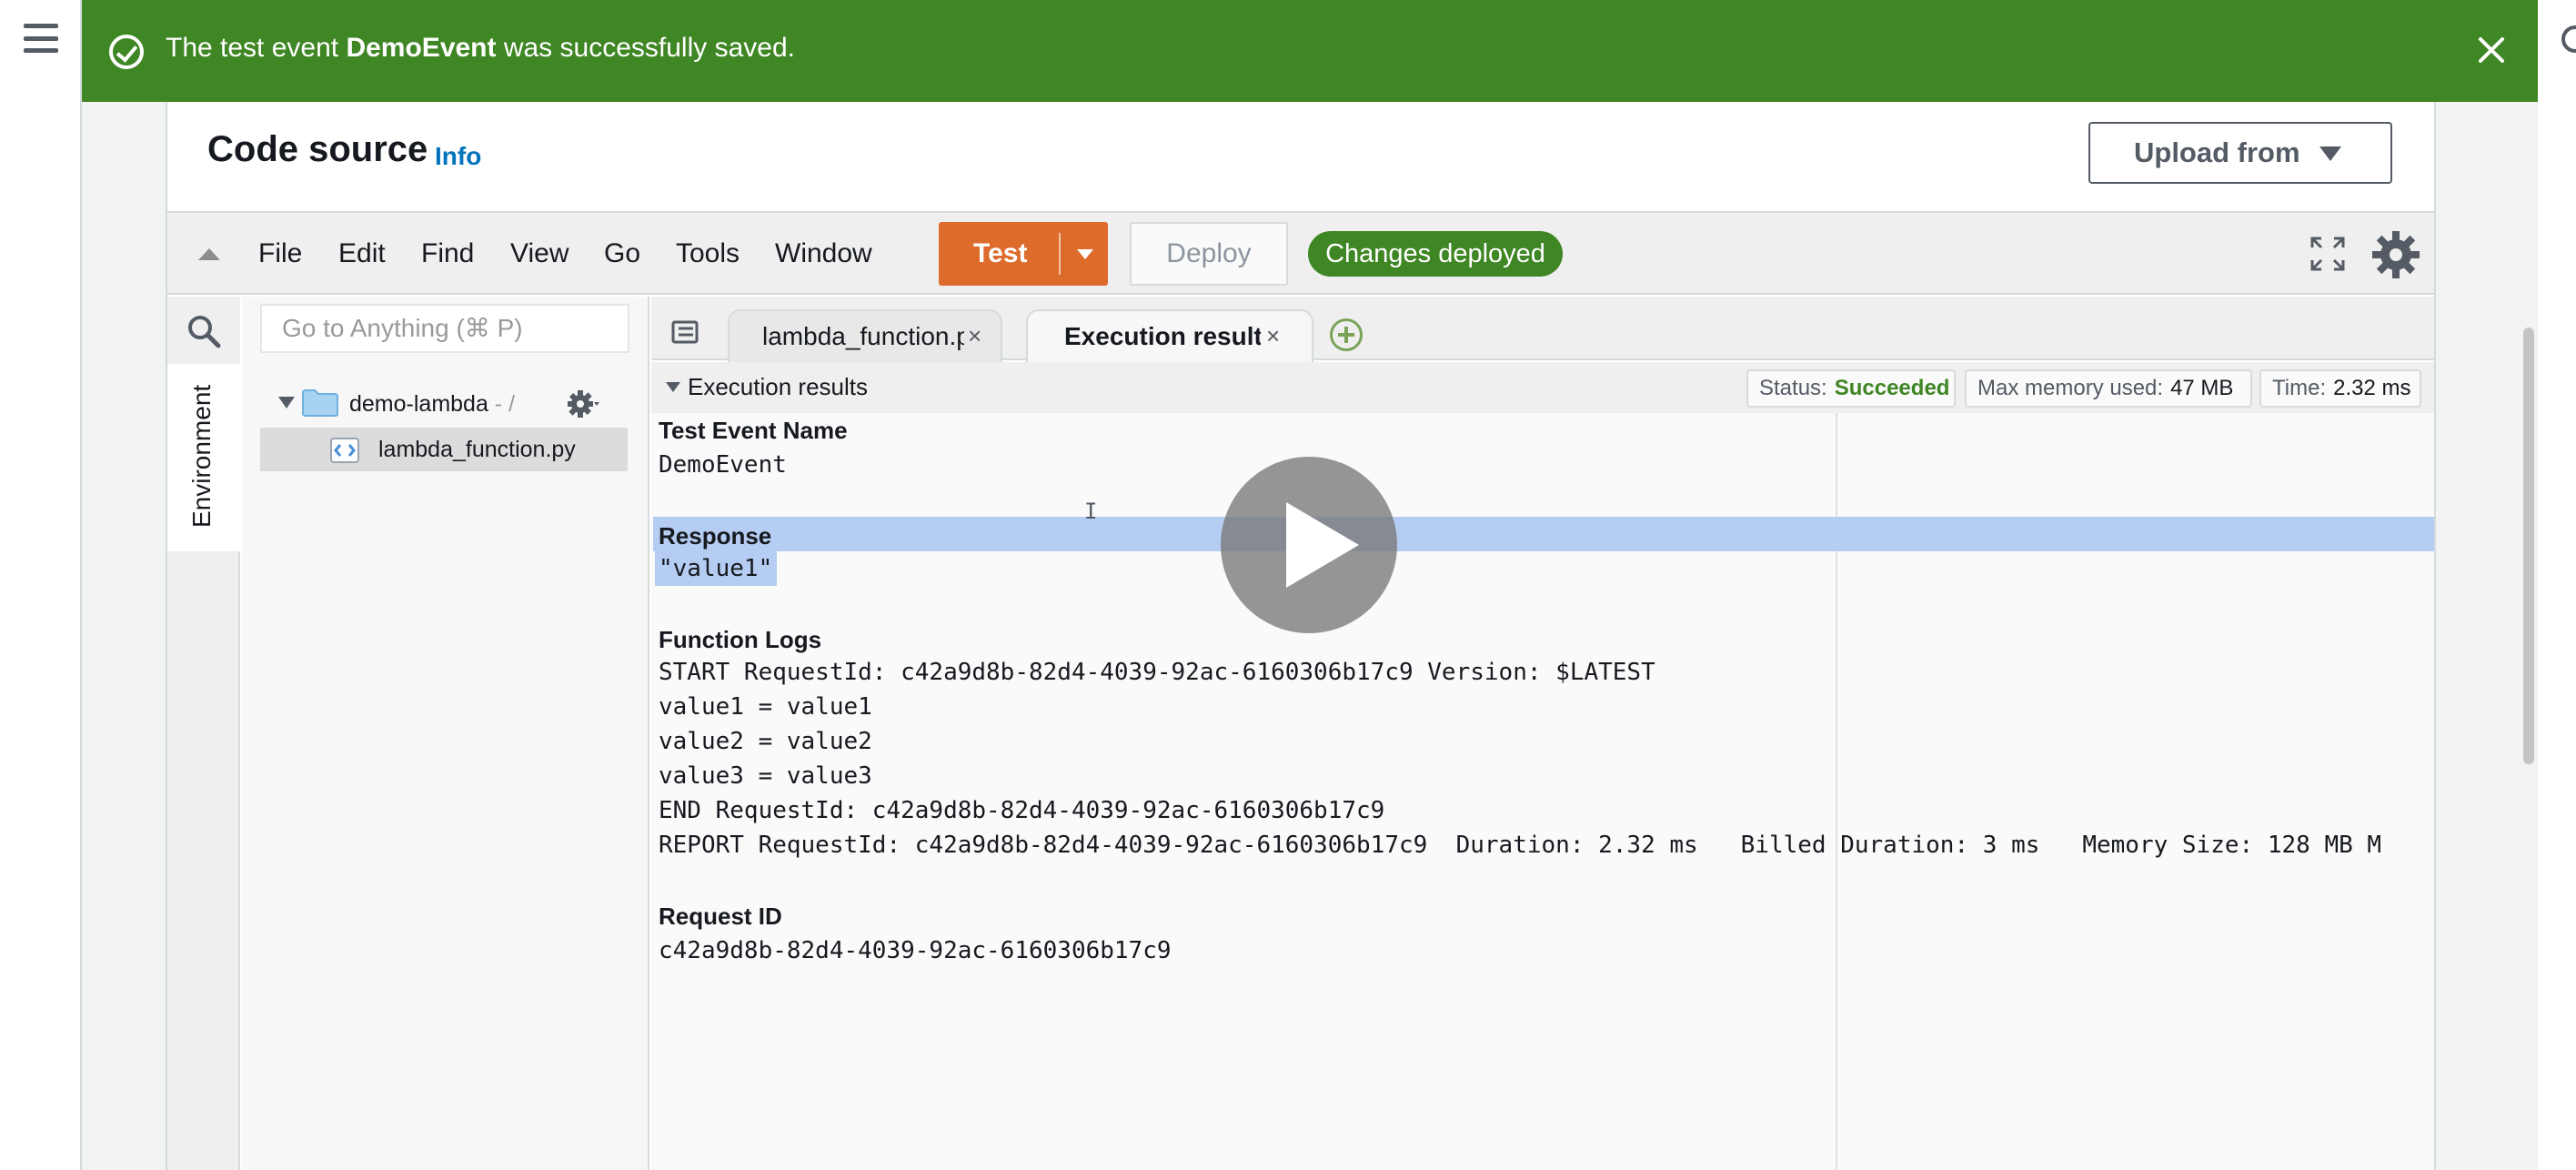 Image resolution: width=2576 pixels, height=1170 pixels. I want to click on response-title: Response, so click(715, 536).